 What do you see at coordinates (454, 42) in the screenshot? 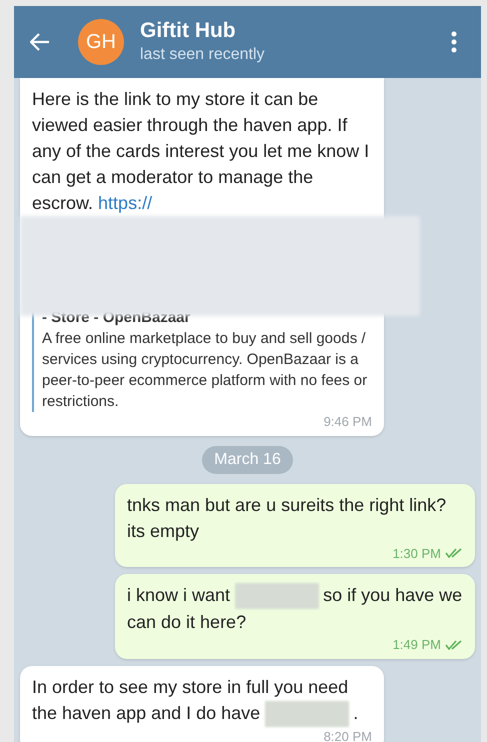
I see `more-options-icon` at bounding box center [454, 42].